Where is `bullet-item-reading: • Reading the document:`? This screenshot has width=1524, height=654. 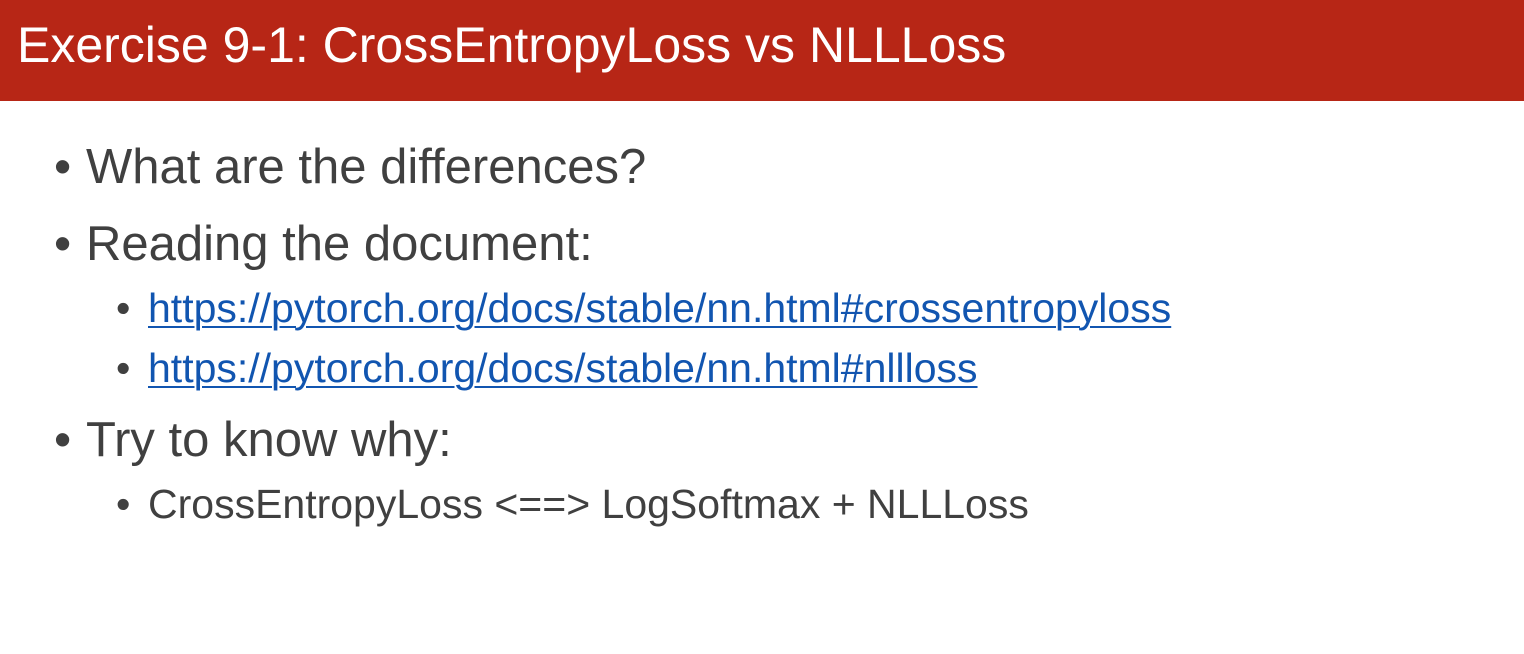
bullet-item-reading: • Reading the document: is located at coordinates (323, 244).